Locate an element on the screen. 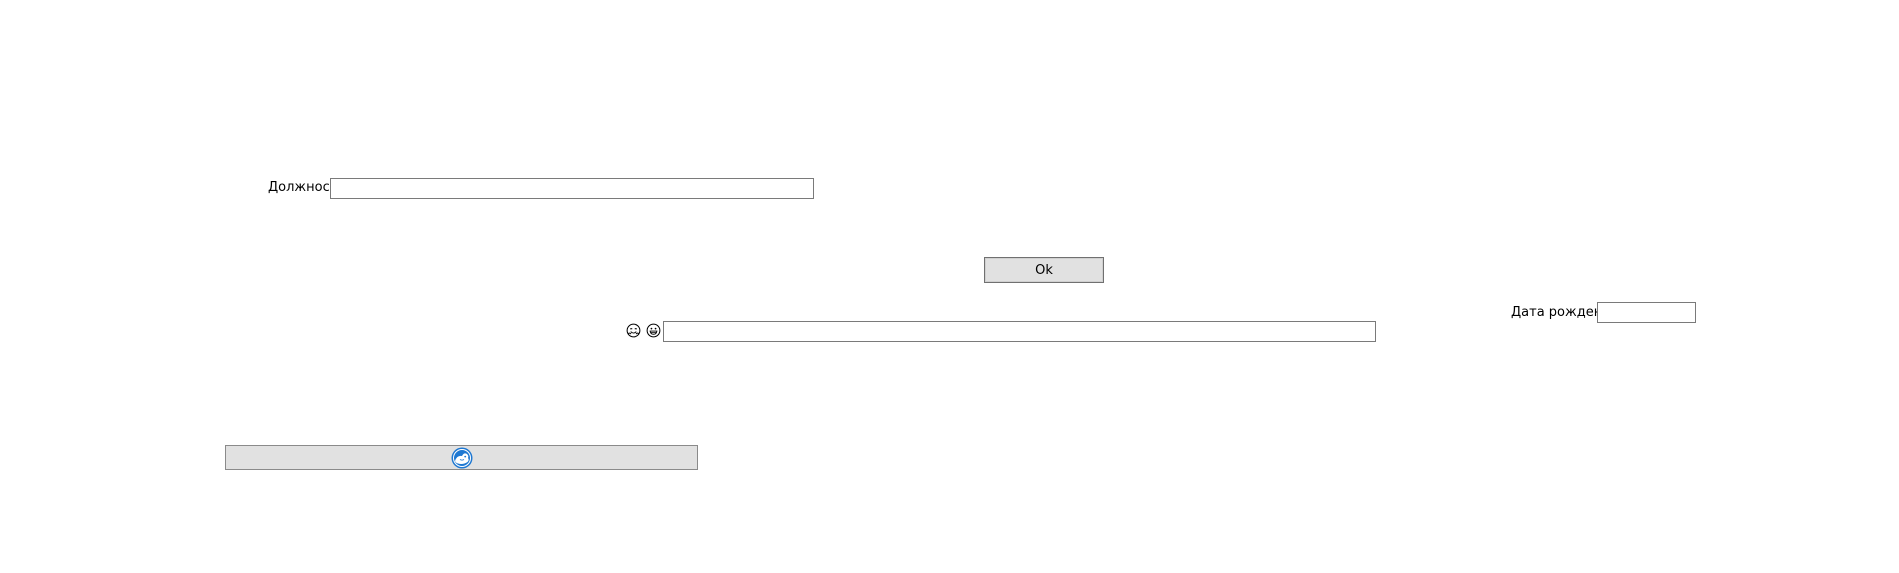 Image resolution: width=1899 pixels, height=573 pixels. ok-button: Ok is located at coordinates (1044, 270).